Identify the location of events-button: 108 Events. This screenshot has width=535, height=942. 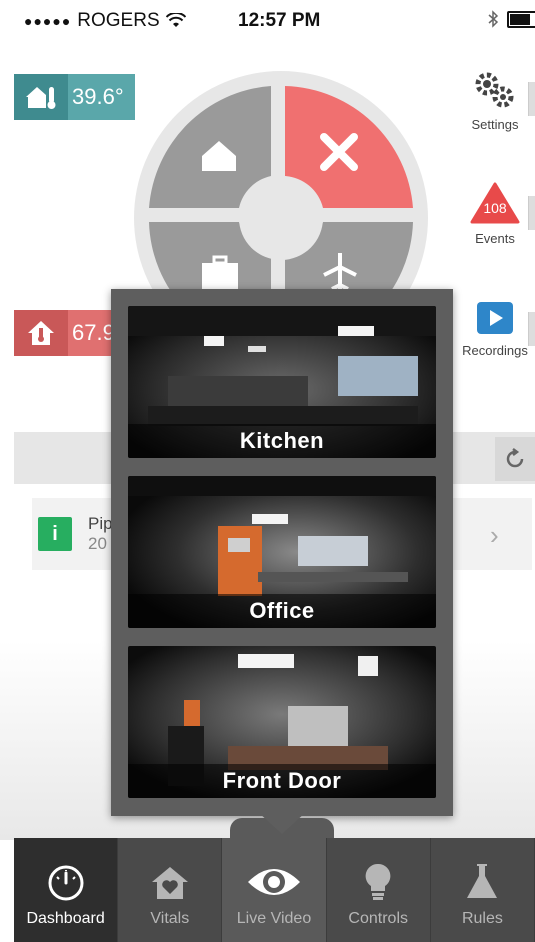
(495, 214).